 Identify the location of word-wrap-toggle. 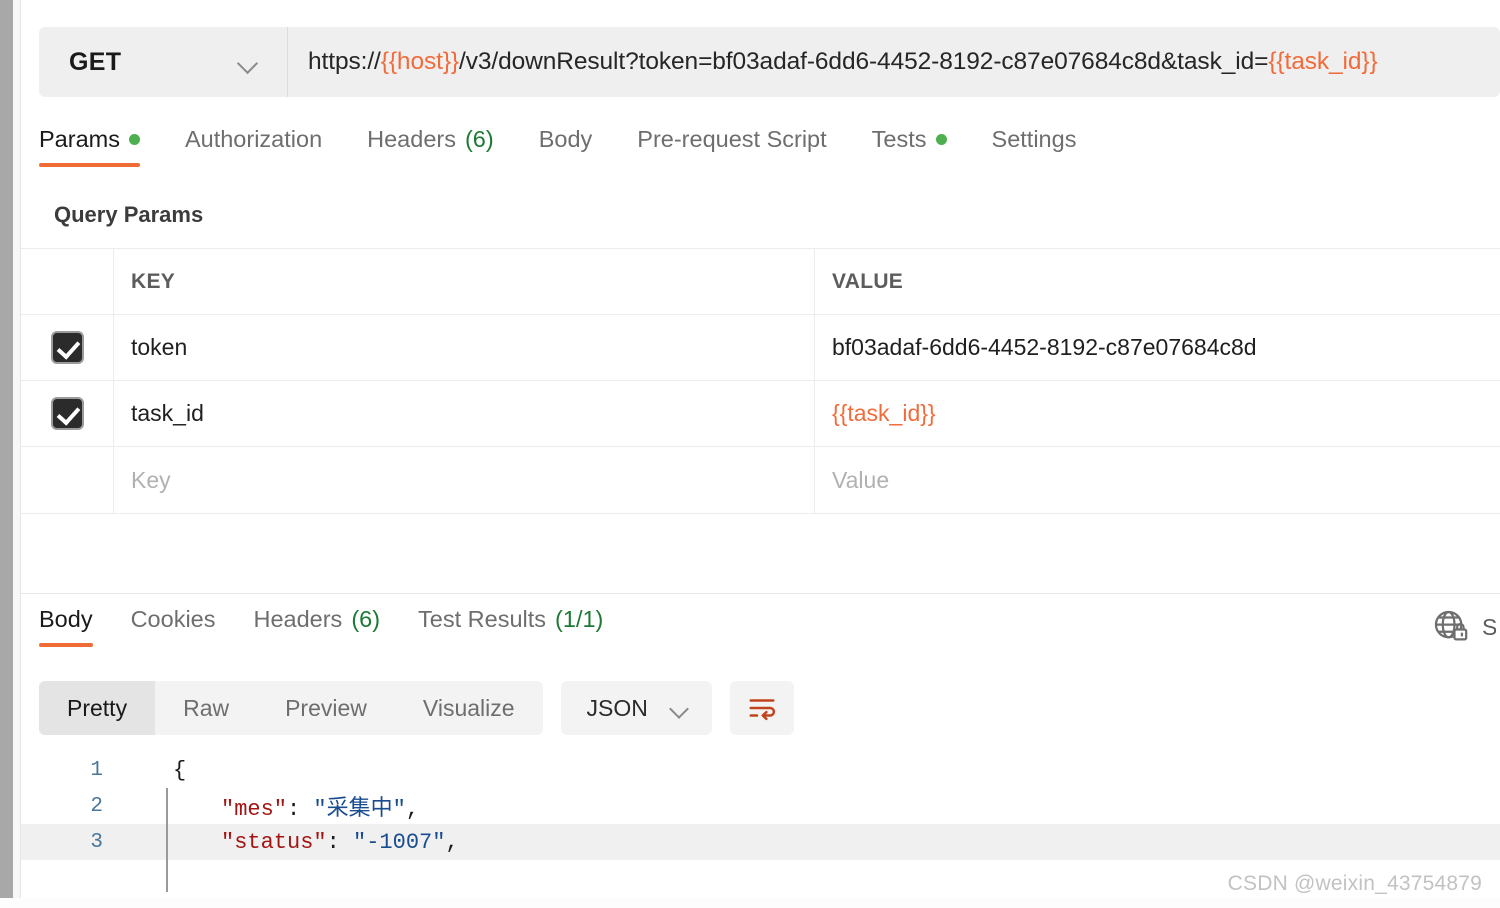
(761, 708).